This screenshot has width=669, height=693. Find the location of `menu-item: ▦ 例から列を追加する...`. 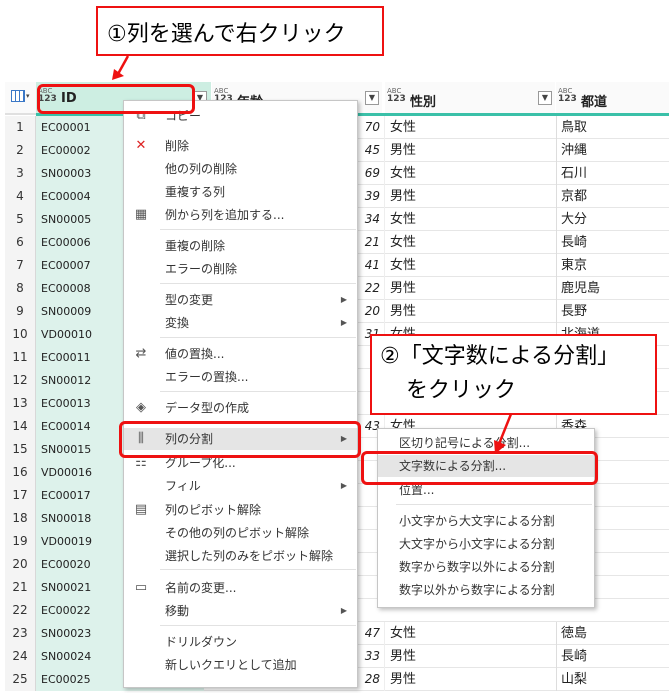

menu-item: ▦ 例から列を追加する... is located at coordinates (240, 215).